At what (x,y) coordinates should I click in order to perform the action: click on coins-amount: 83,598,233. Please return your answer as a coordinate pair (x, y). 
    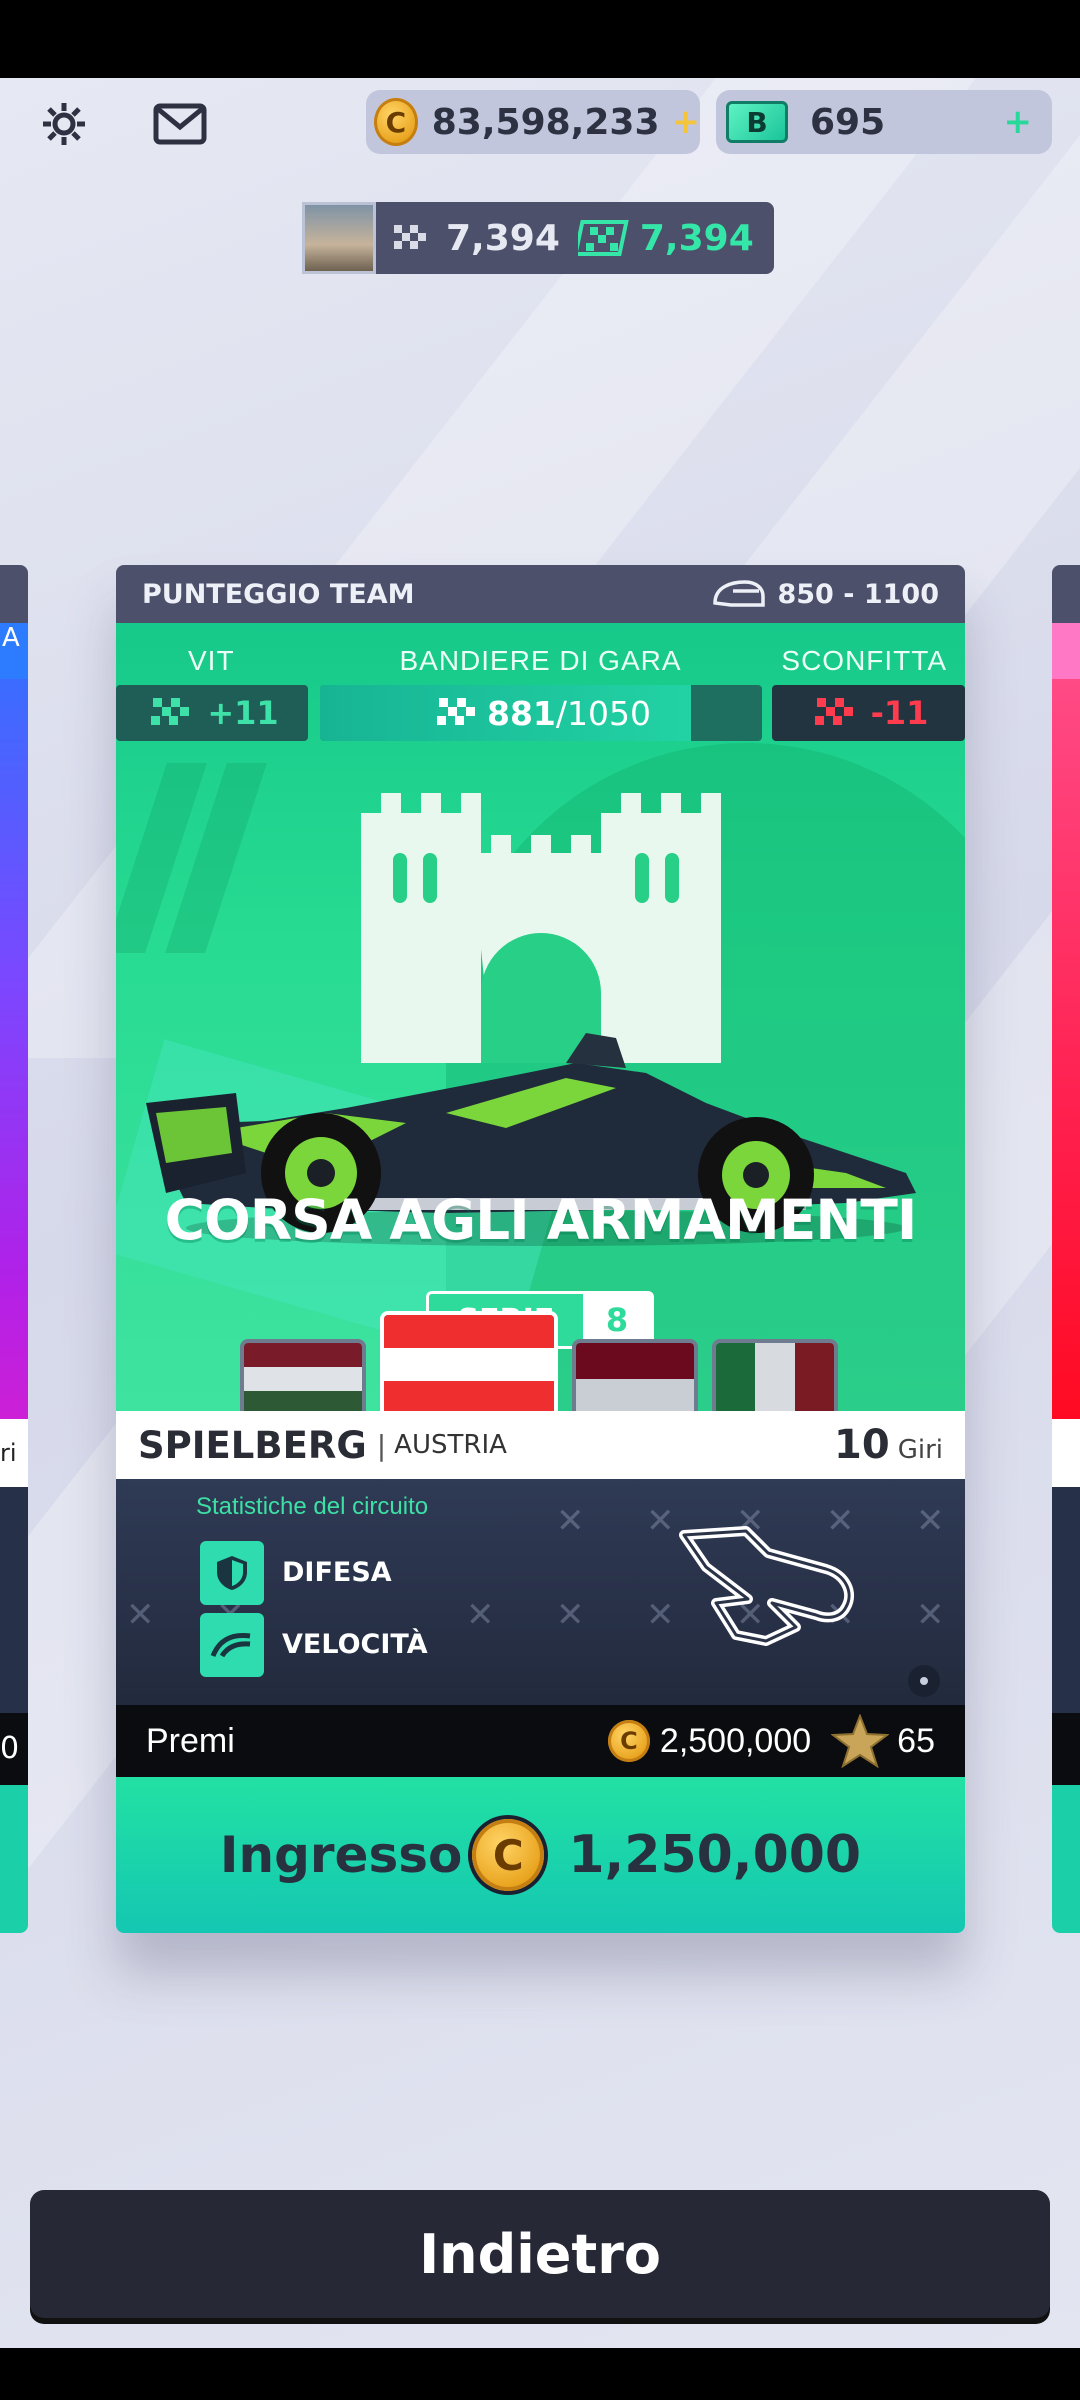
    Looking at the image, I should click on (545, 122).